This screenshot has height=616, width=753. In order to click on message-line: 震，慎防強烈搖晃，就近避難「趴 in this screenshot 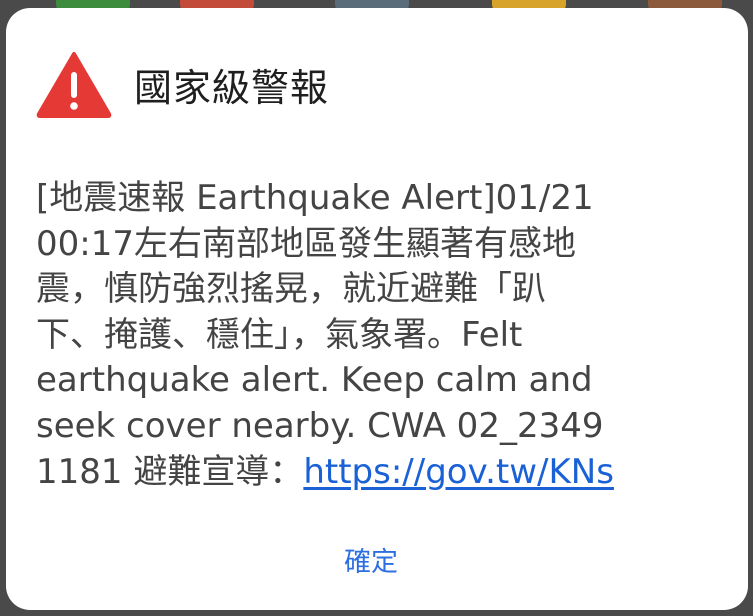, I will do `click(291, 289)`.